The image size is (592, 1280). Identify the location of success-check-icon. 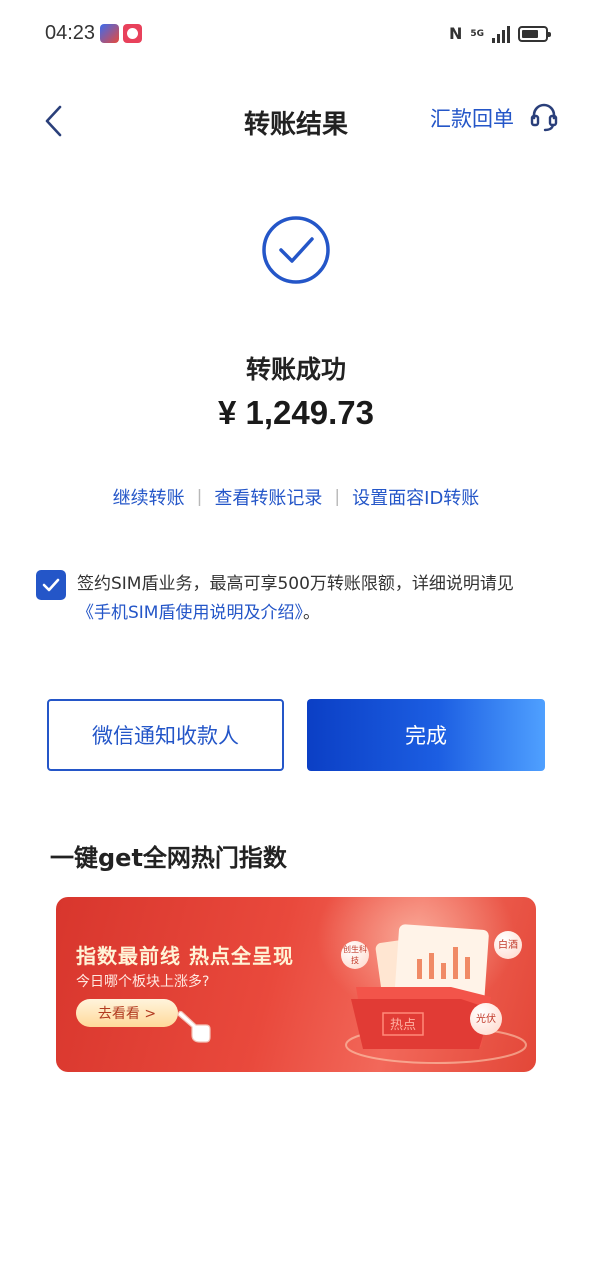
(296, 250).